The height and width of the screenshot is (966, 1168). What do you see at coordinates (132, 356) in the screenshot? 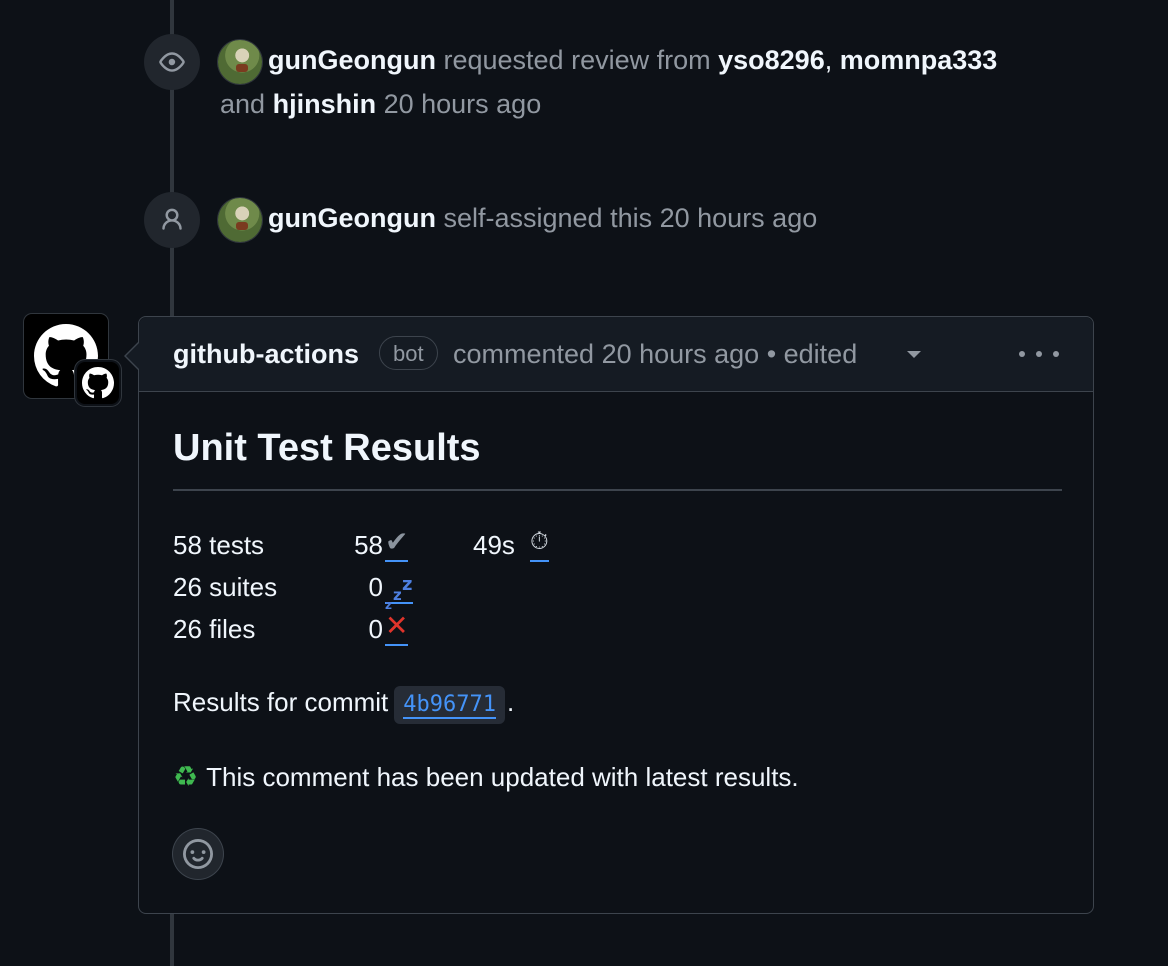
I see `comment-arrow-inner` at bounding box center [132, 356].